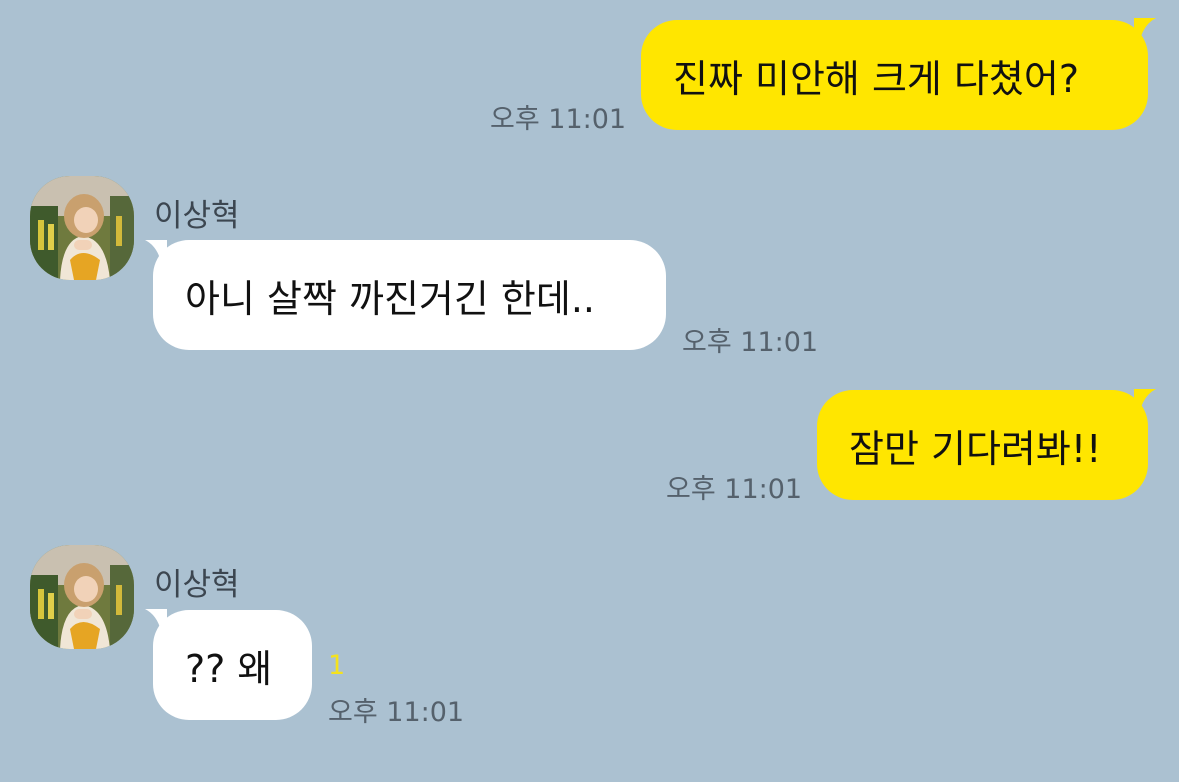 This screenshot has height=782, width=1179. Describe the element at coordinates (975, 448) in the screenshot. I see `message-text: 잠만 기다려봐!!` at that location.